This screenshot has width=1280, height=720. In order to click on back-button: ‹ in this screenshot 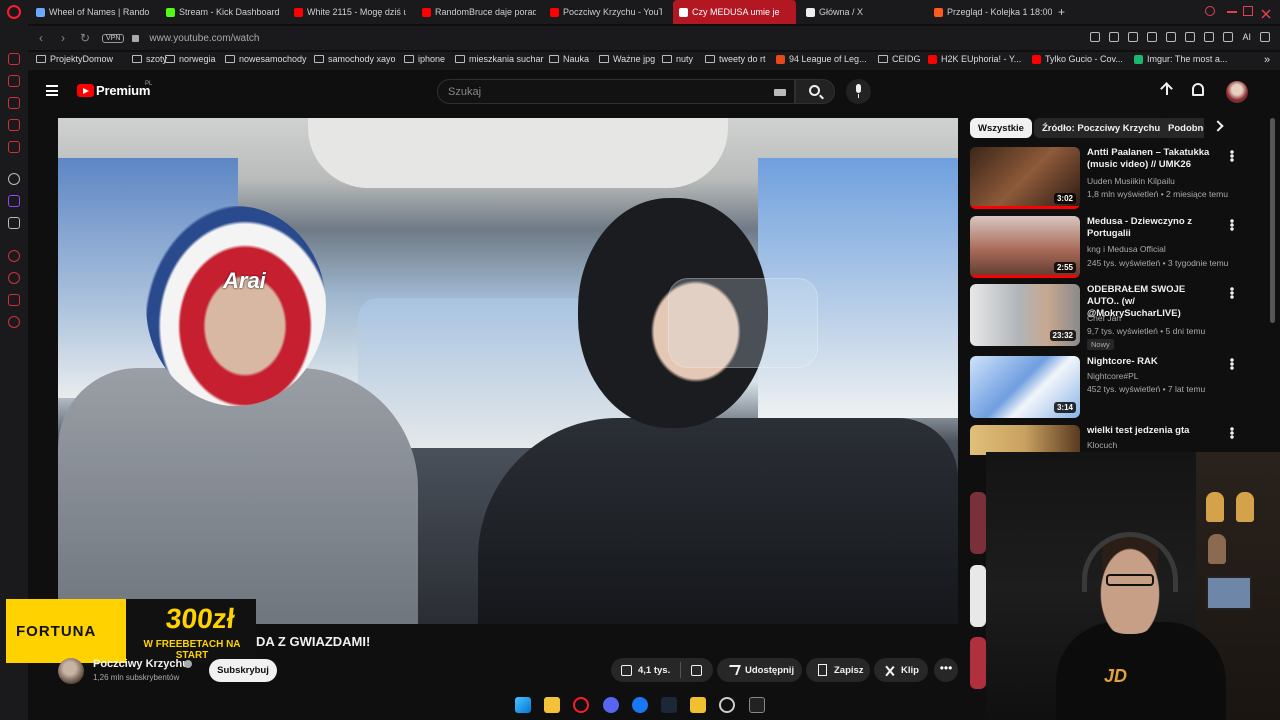, I will do `click(41, 38)`.